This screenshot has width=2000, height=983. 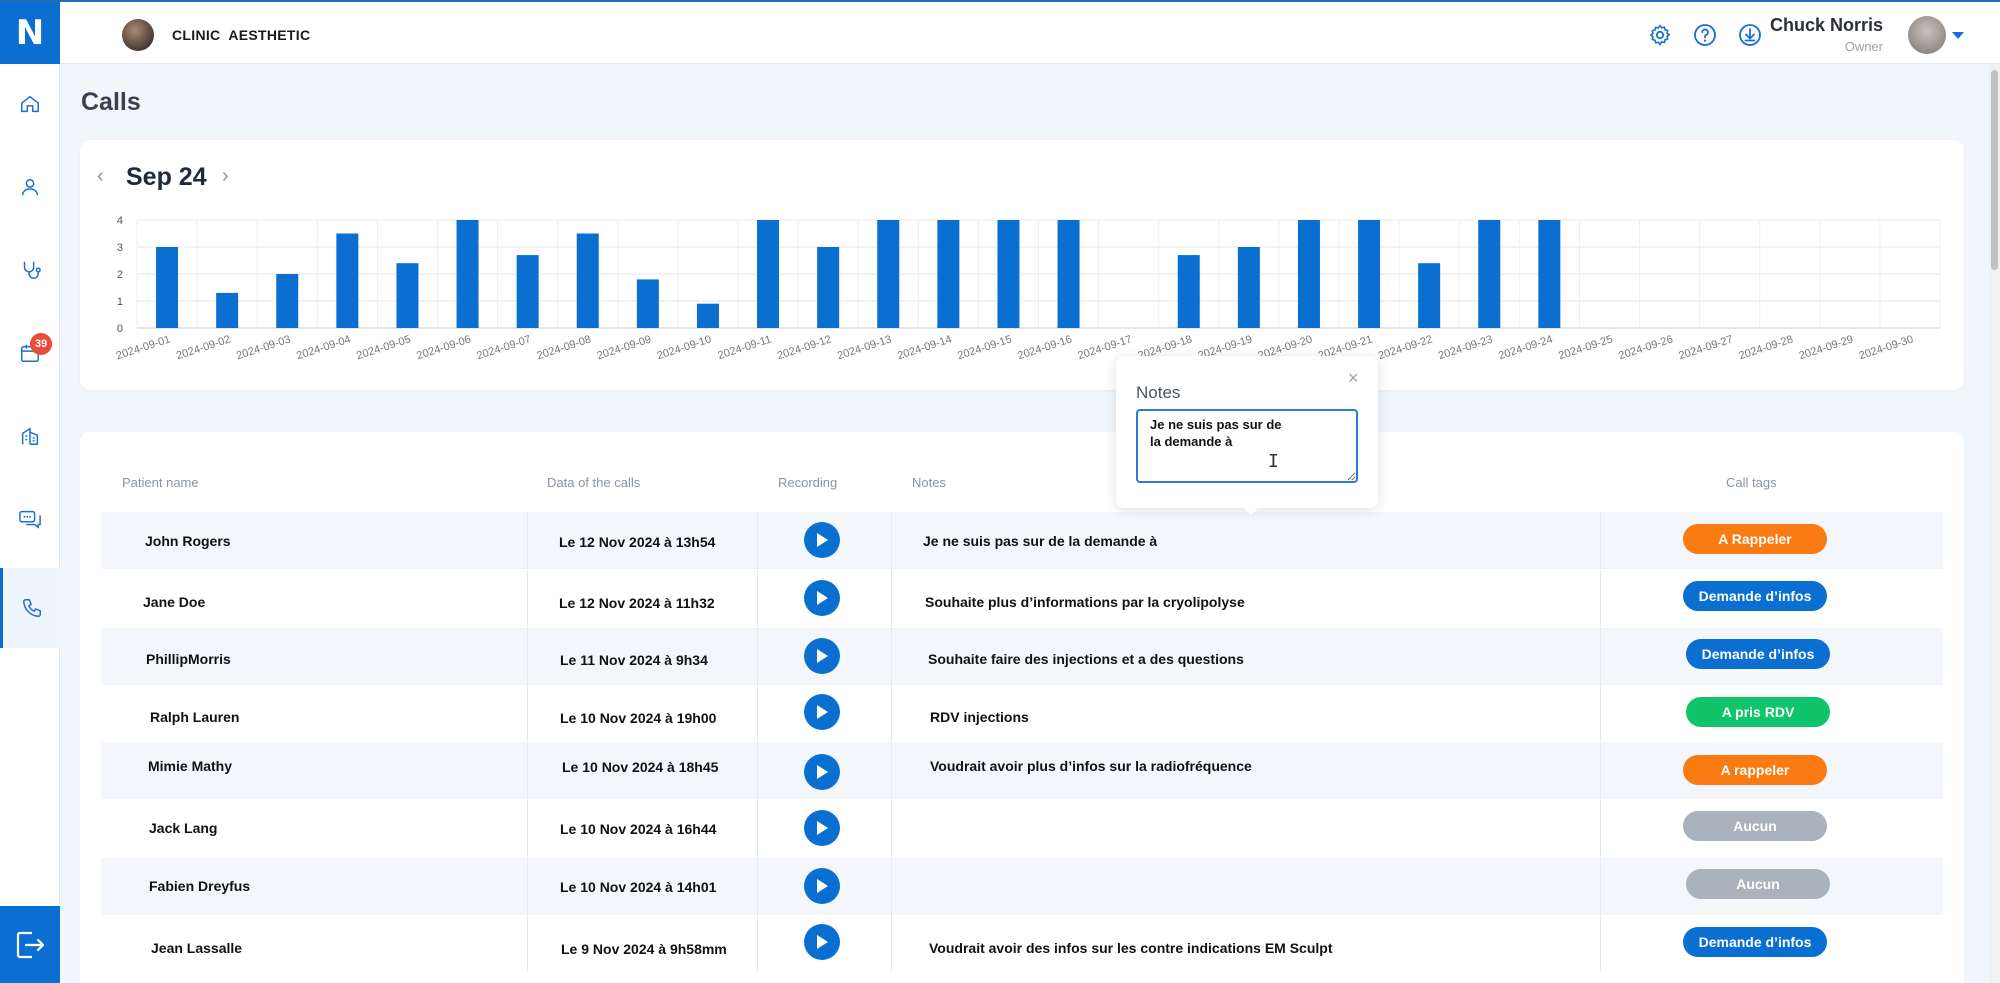 What do you see at coordinates (196, 948) in the screenshot?
I see `patient-name: Jean Lassalle` at bounding box center [196, 948].